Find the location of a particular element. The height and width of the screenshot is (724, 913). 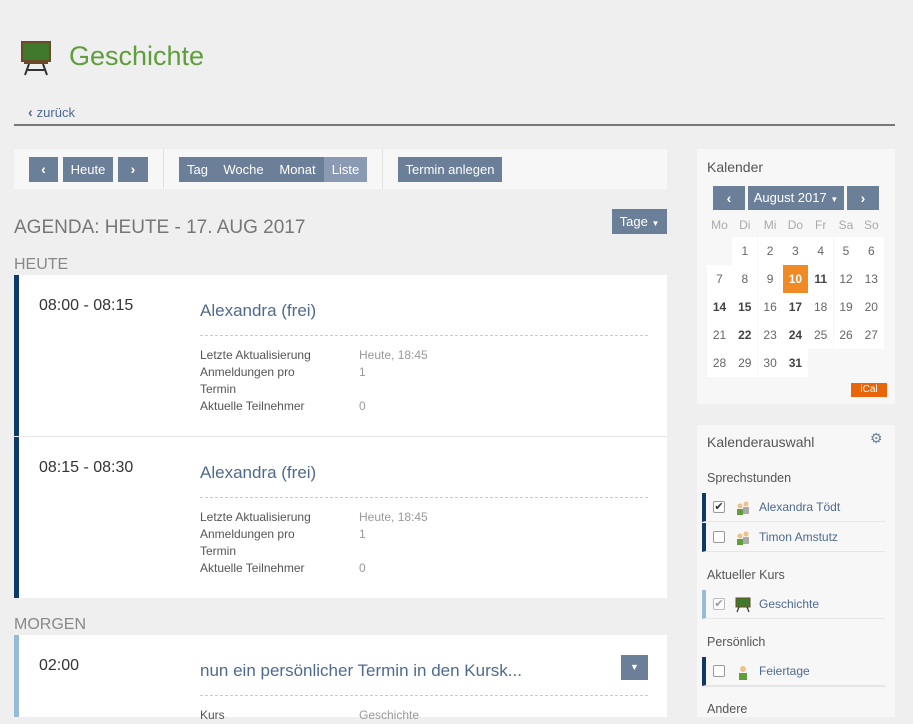

calendar-weekday-header: Sa is located at coordinates (846, 225).